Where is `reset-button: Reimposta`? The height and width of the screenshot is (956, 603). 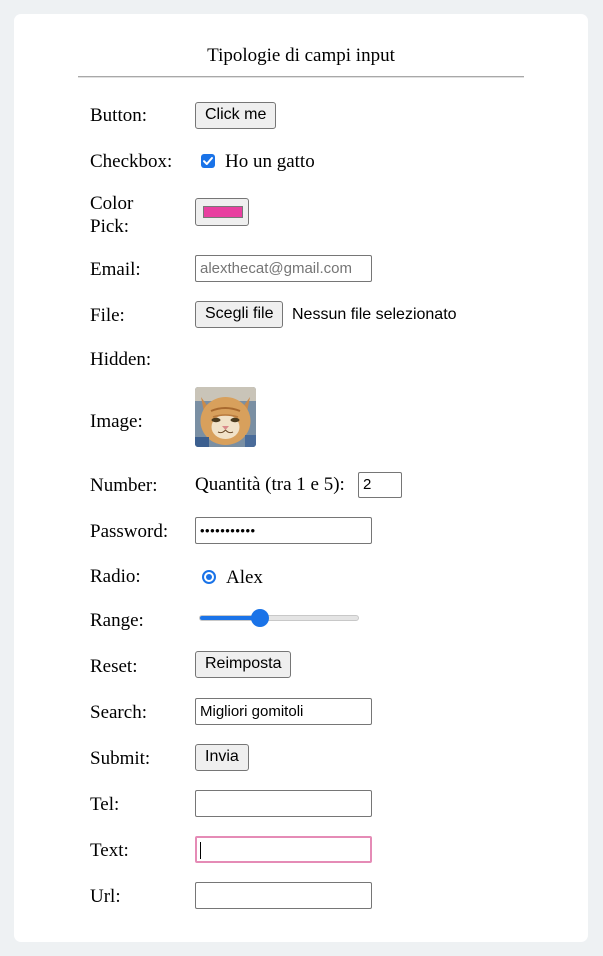
reset-button: Reimposta is located at coordinates (243, 664).